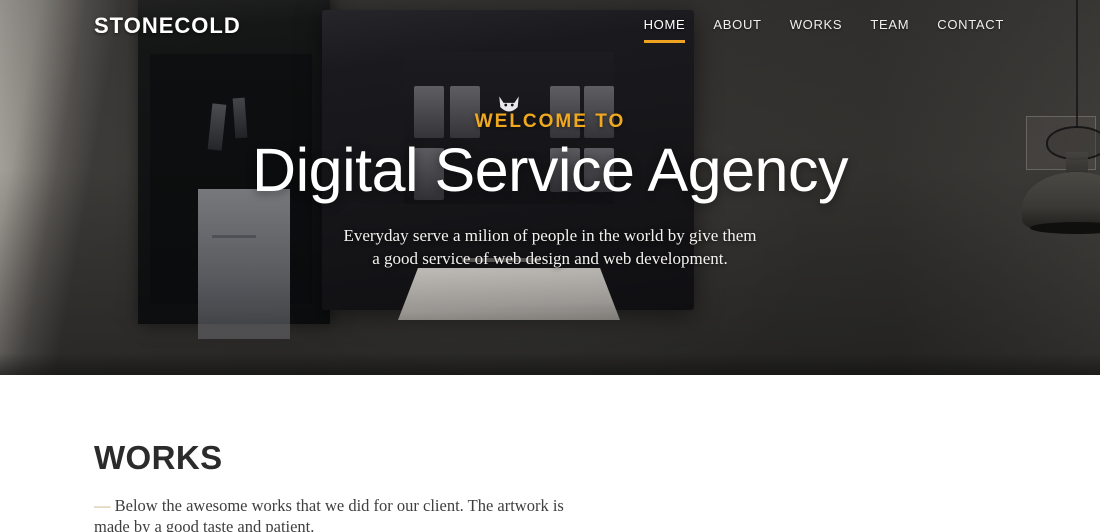 This screenshot has width=1100, height=532. Describe the element at coordinates (889, 30) in the screenshot. I see `nav-item-team: TEAM` at that location.